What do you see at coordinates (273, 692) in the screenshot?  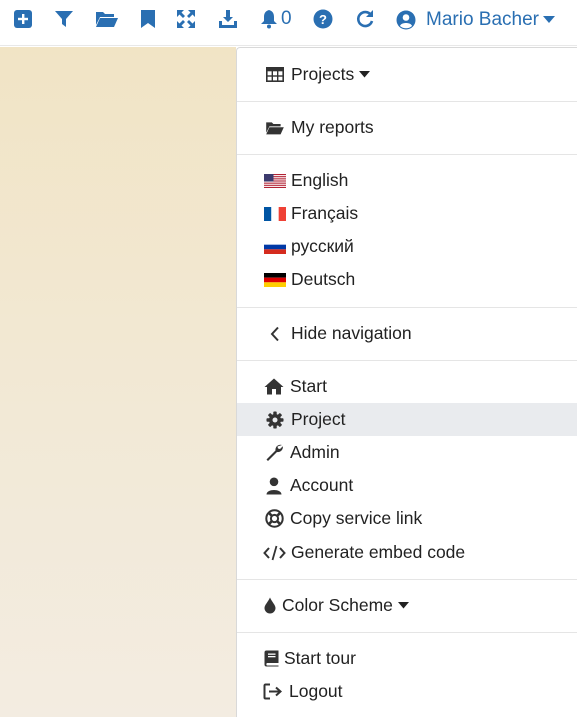 I see `sign-out-icon` at bounding box center [273, 692].